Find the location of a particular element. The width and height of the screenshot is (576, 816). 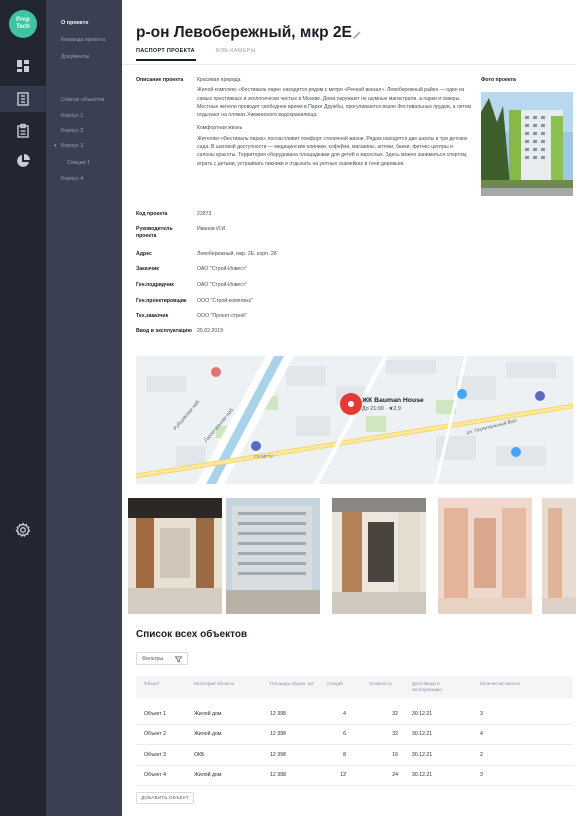

map-place-card: ЖК Bauman House До 21:00 · ★2,9 is located at coordinates (393, 404).